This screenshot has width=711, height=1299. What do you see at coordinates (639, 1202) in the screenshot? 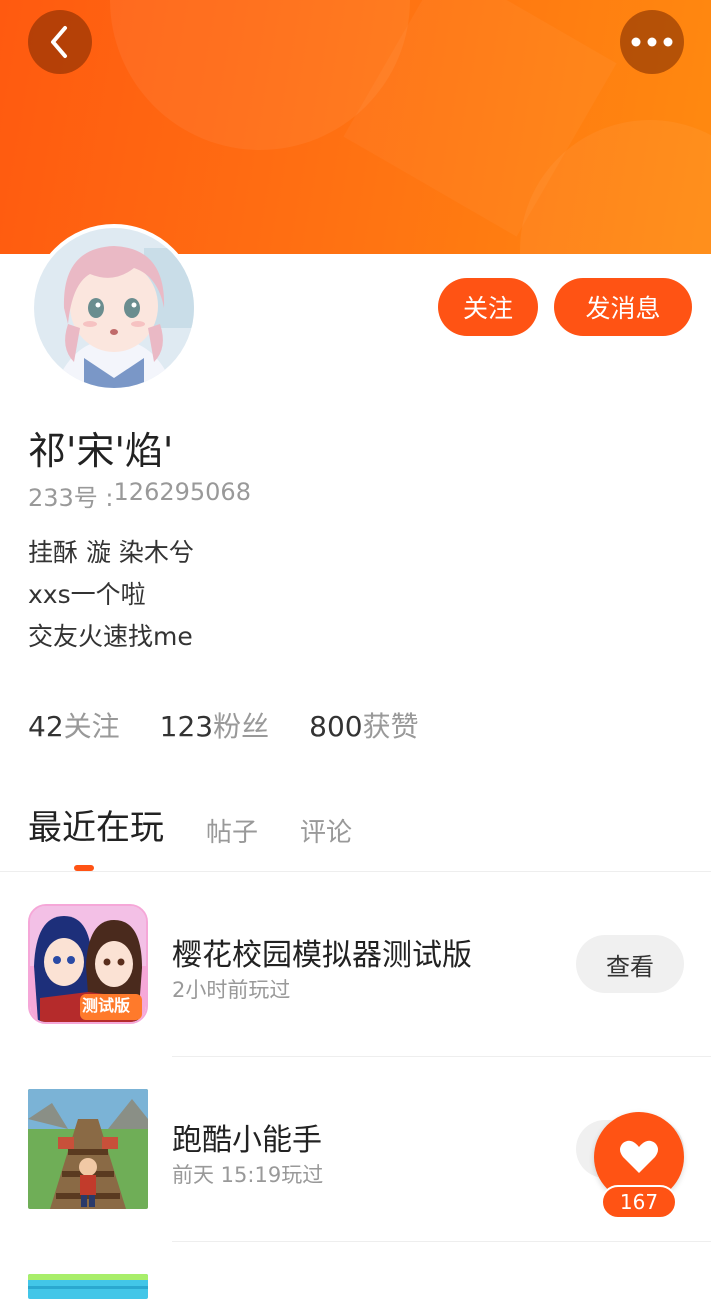
I see `like-count-badge: 167` at bounding box center [639, 1202].